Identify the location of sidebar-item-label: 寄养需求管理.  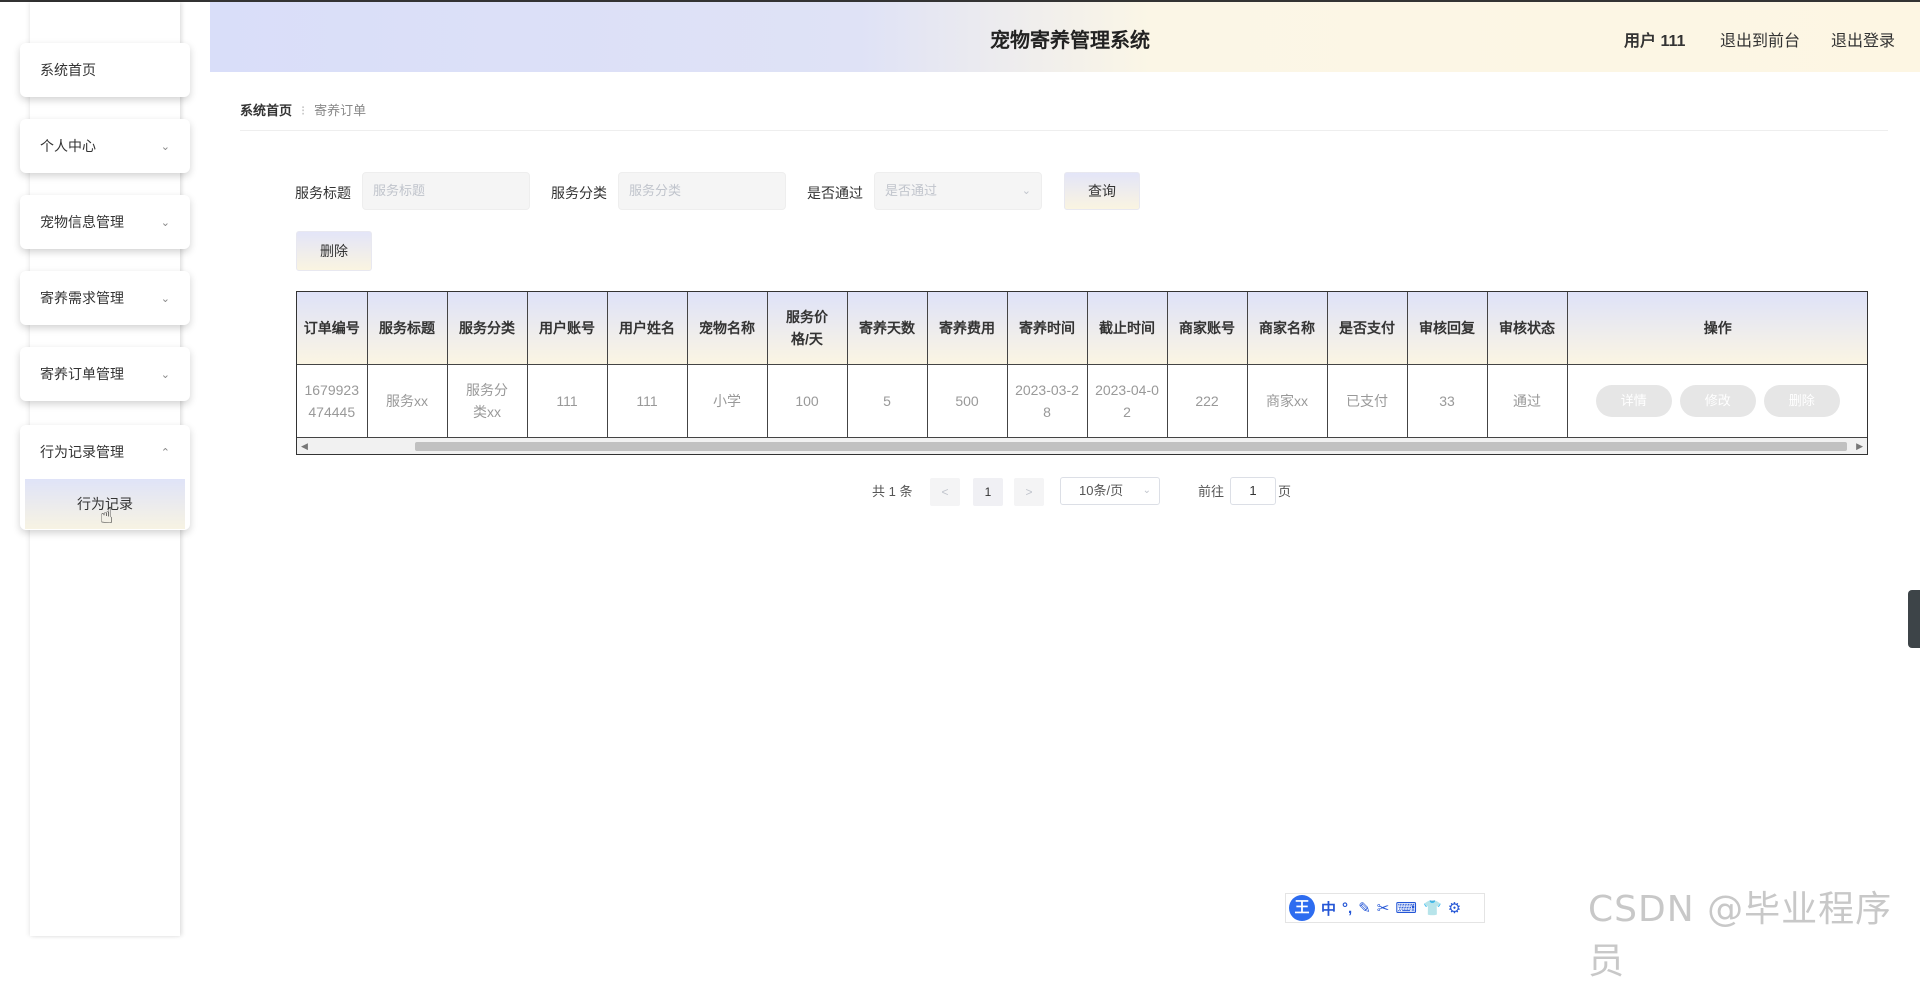
(82, 298).